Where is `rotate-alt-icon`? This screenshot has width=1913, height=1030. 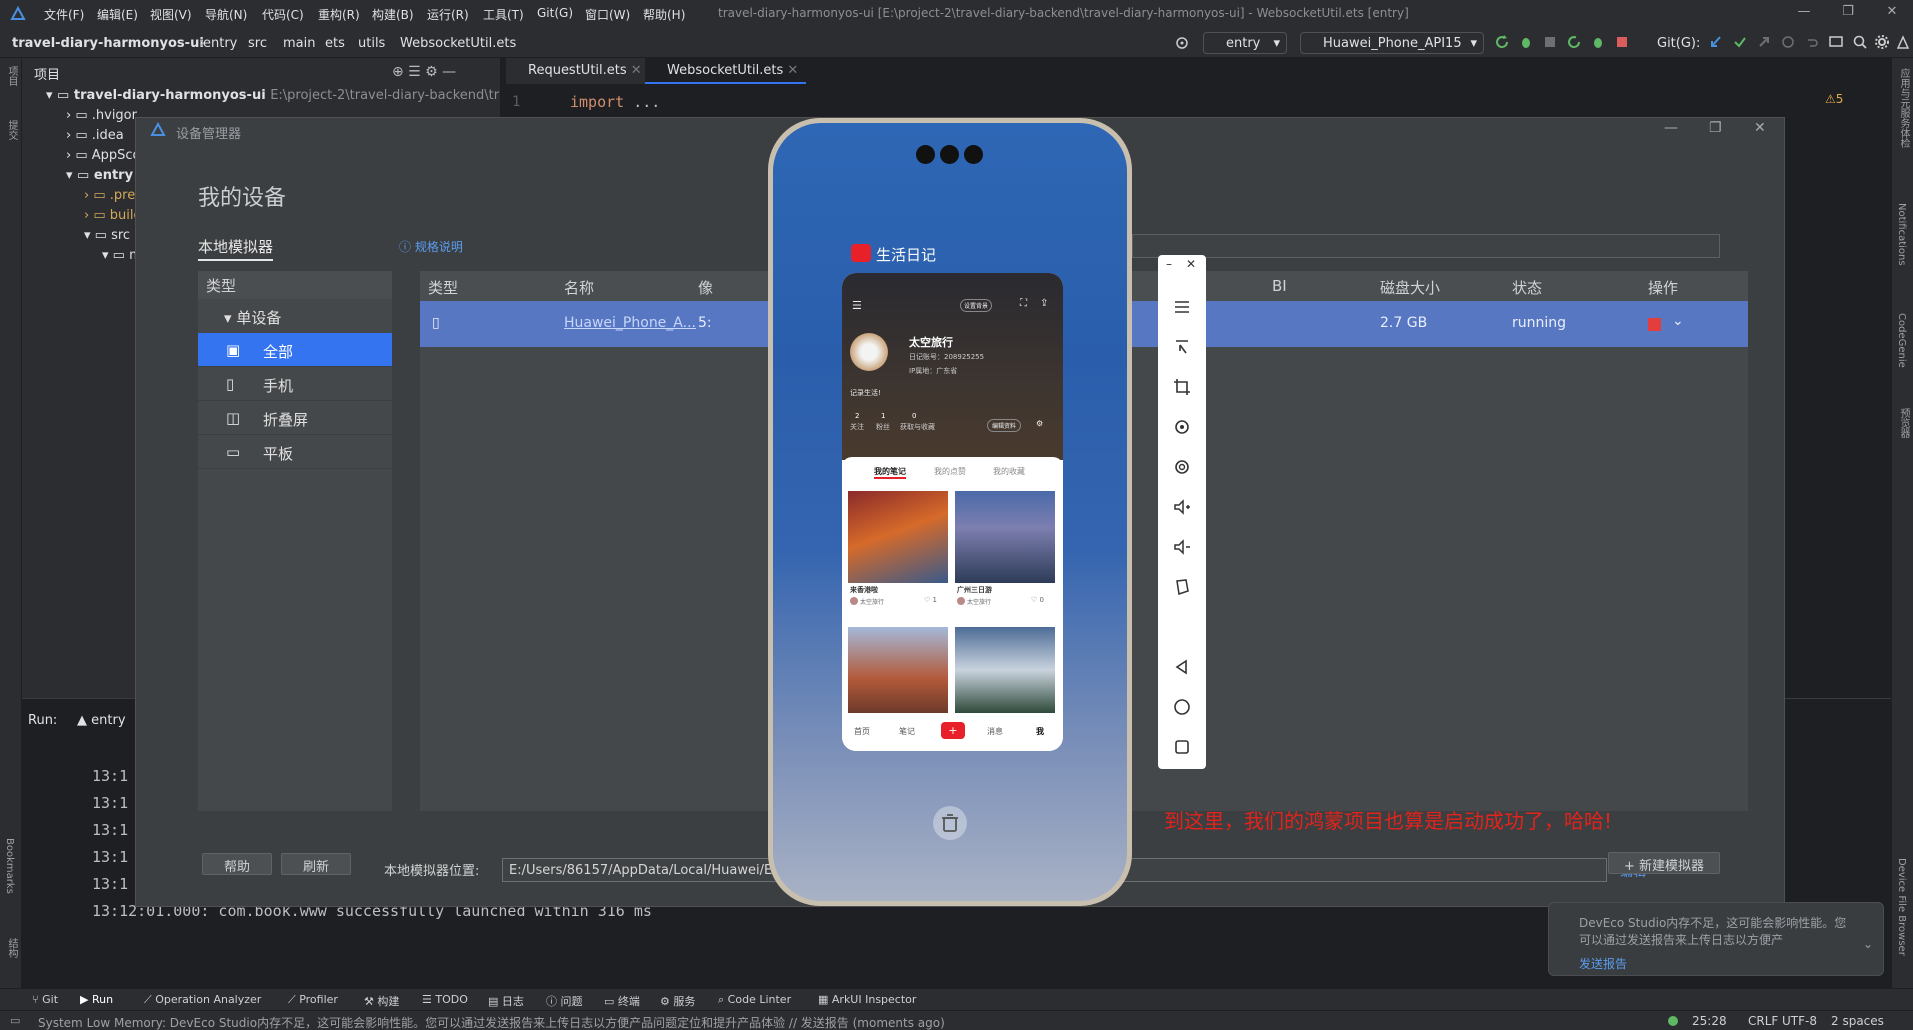 rotate-alt-icon is located at coordinates (1182, 467).